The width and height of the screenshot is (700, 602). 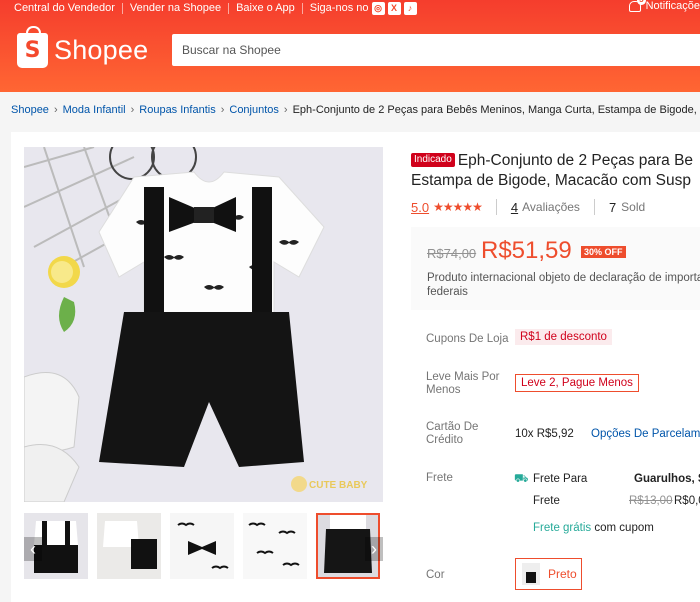 I want to click on reviews-label: Avaliações, so click(x=551, y=207).